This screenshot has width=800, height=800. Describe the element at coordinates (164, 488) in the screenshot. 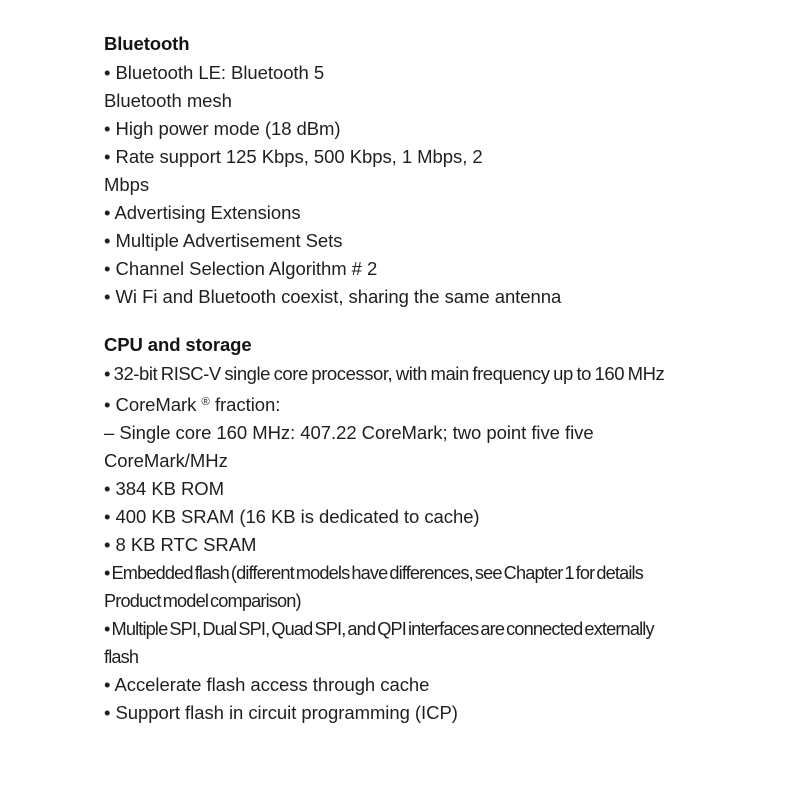

I see `list-item: • 384 KB ROM` at that location.